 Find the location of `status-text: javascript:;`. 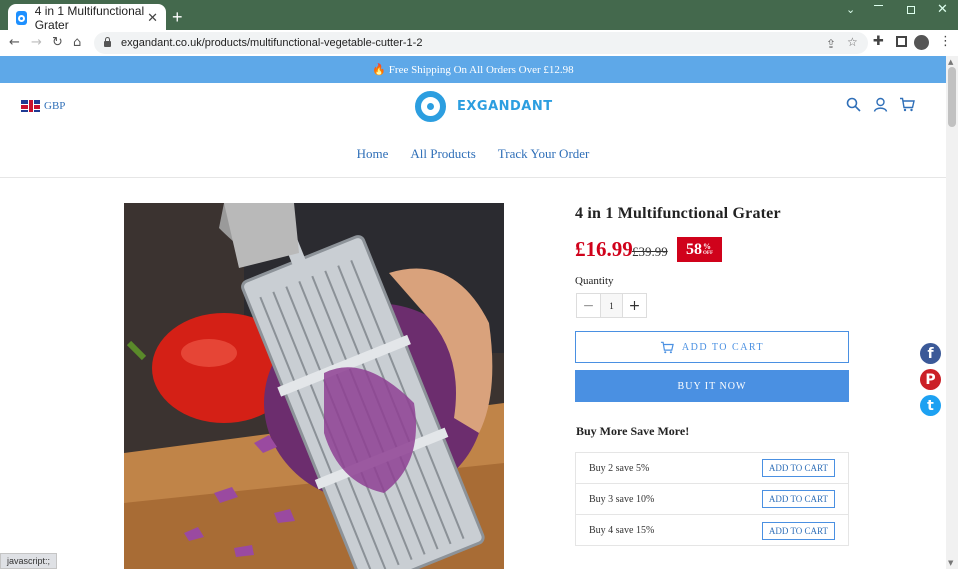

status-text: javascript:; is located at coordinates (29, 561).